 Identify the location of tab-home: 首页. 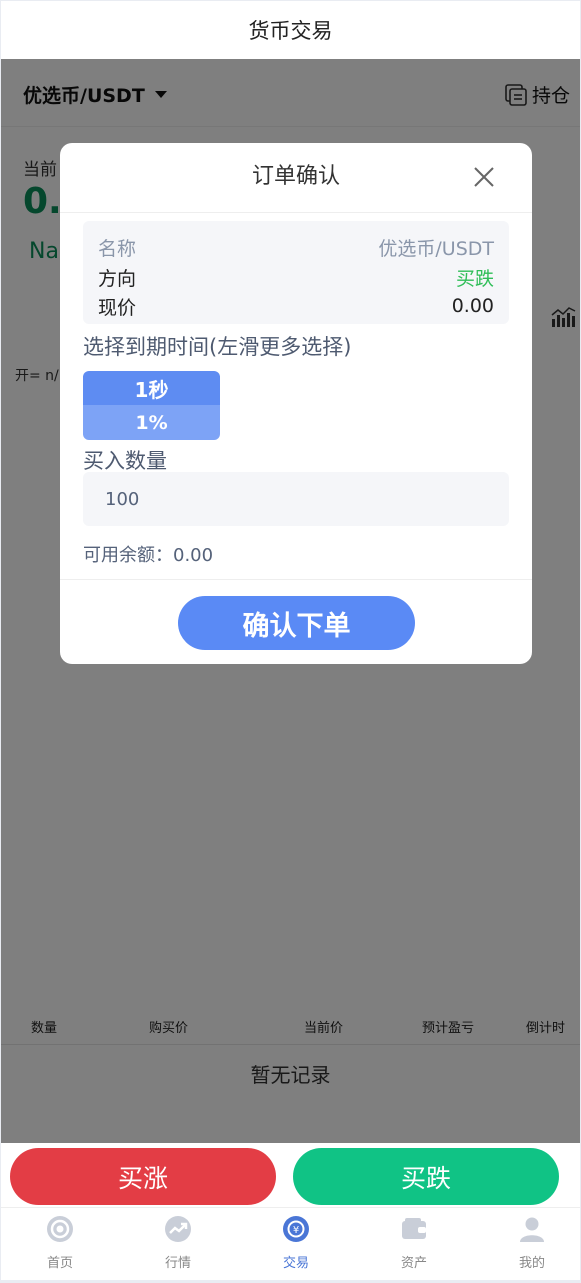
(60, 1242).